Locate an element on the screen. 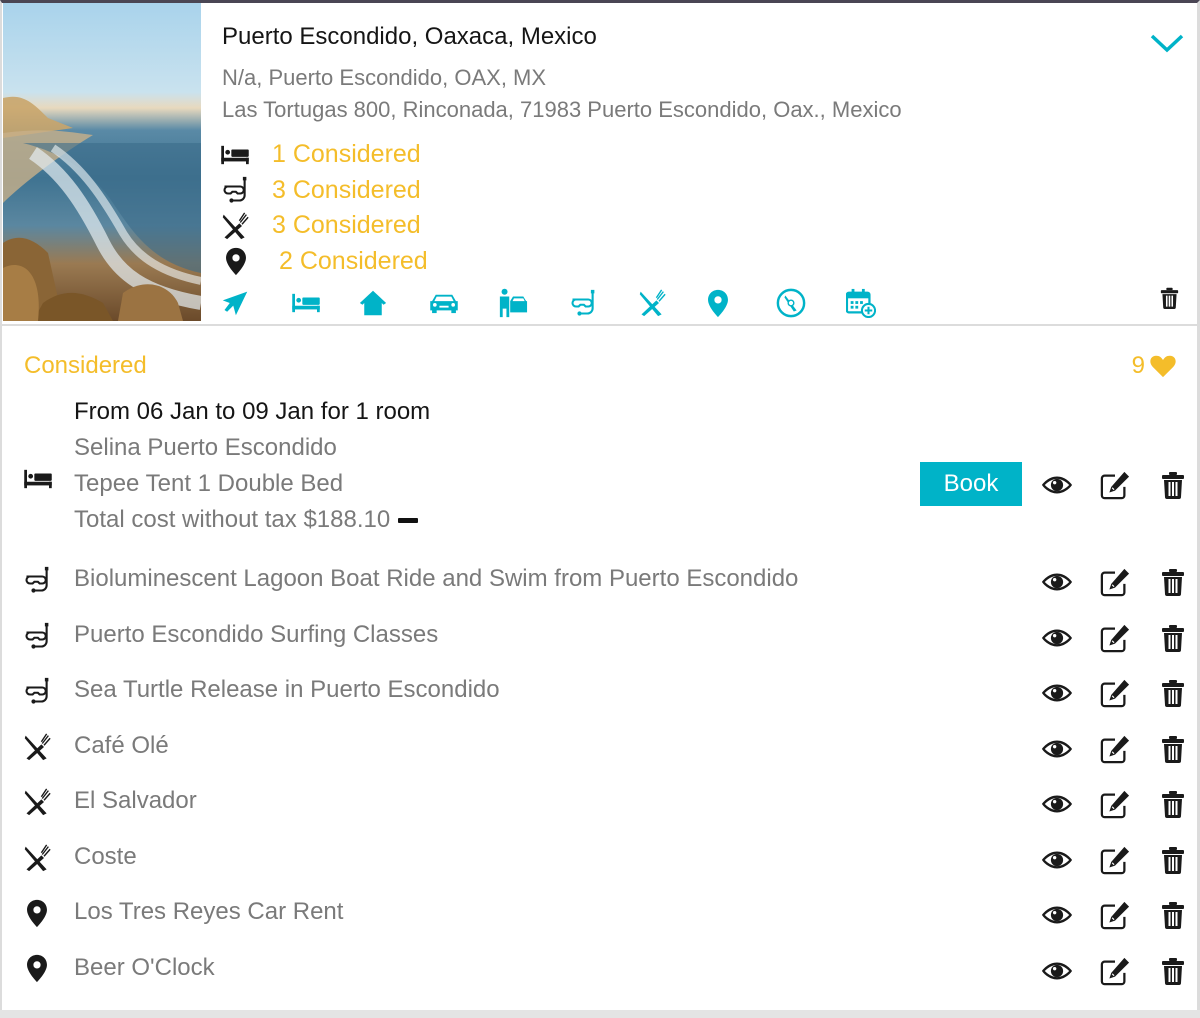  chevron-down-icon is located at coordinates (1167, 43).